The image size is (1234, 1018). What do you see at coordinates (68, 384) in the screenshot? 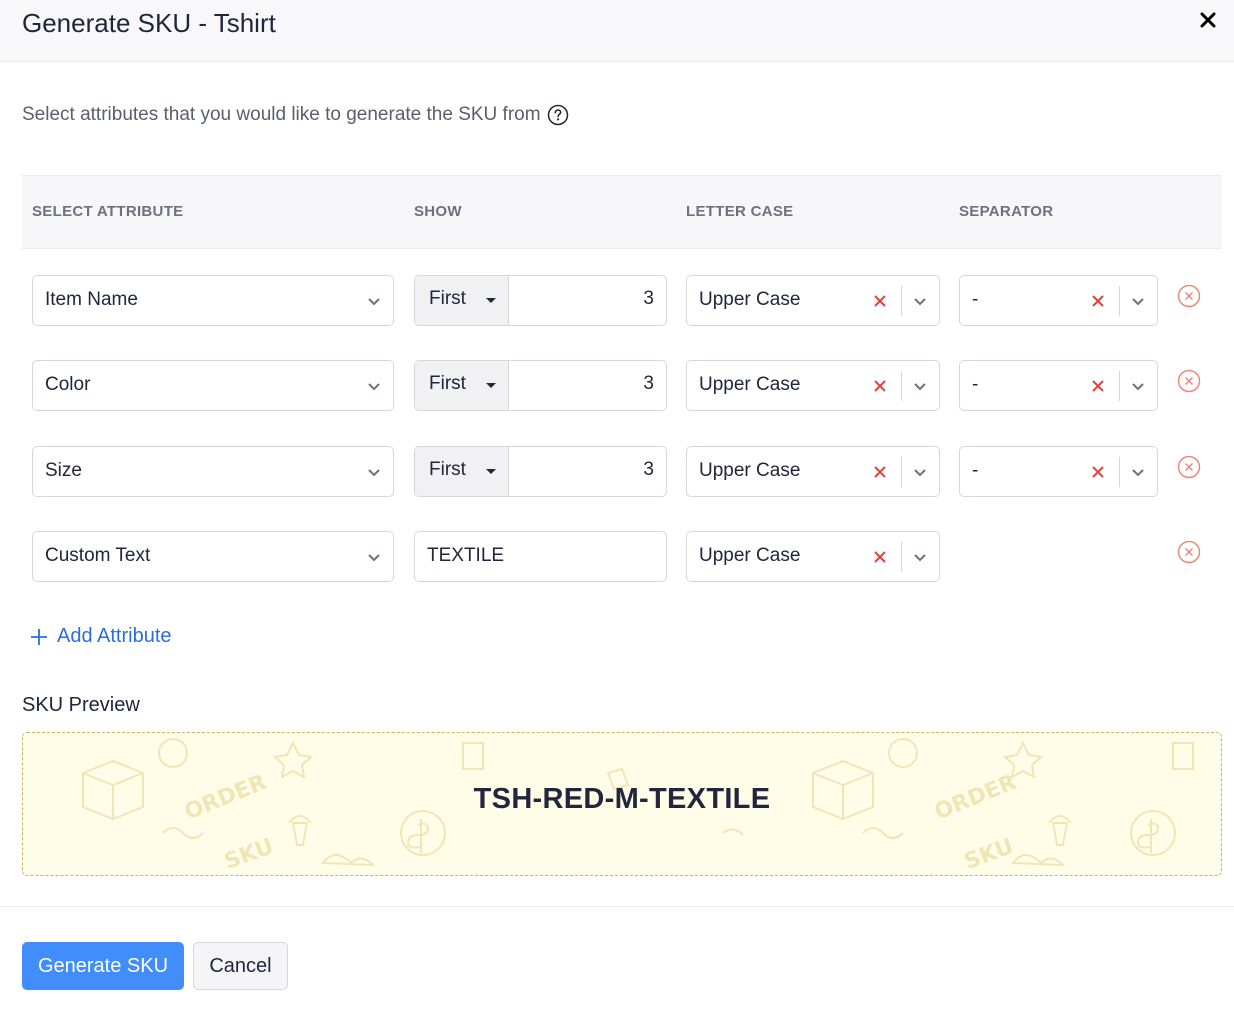
I see `attribute-value: Color` at bounding box center [68, 384].